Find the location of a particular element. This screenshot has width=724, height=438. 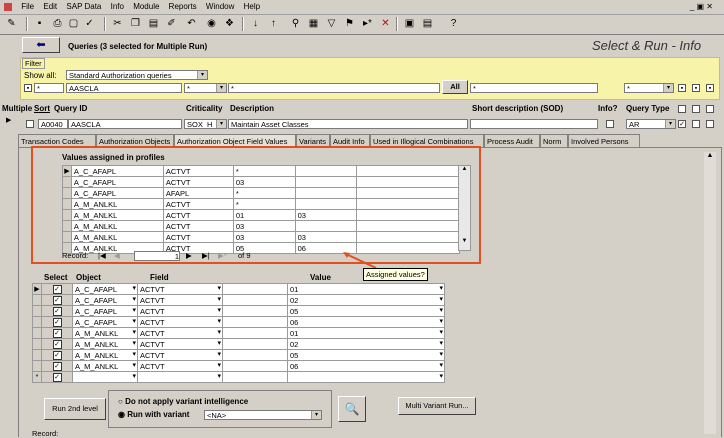

value-cell: 02 is located at coordinates (366, 344).